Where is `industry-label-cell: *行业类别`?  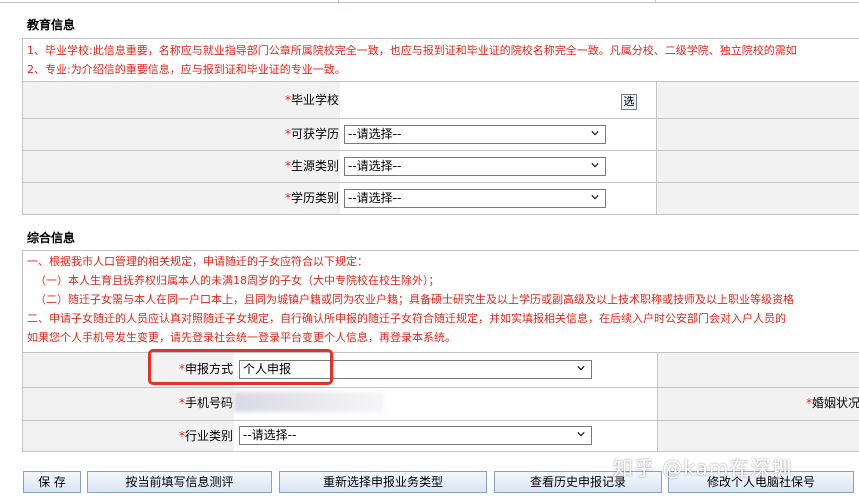
industry-label-cell: *行业类别 is located at coordinates (129, 436).